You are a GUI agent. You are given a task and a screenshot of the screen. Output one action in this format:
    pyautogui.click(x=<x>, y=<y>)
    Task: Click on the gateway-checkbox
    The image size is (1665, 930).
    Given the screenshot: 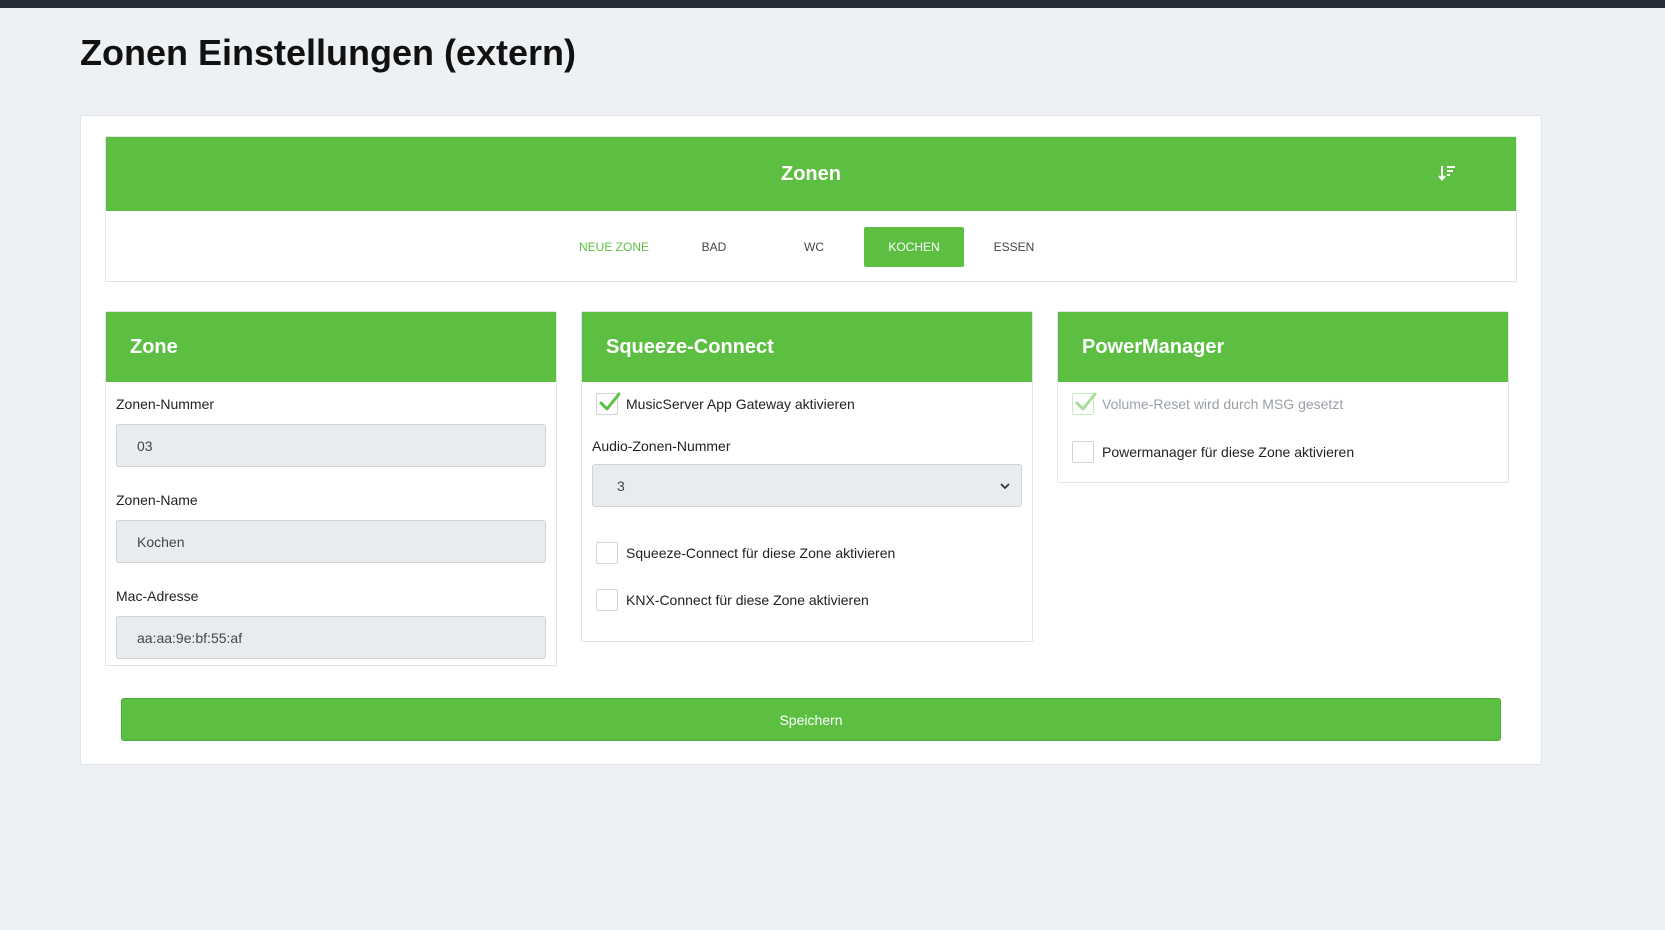 What is the action you would take?
    pyautogui.click(x=608, y=403)
    